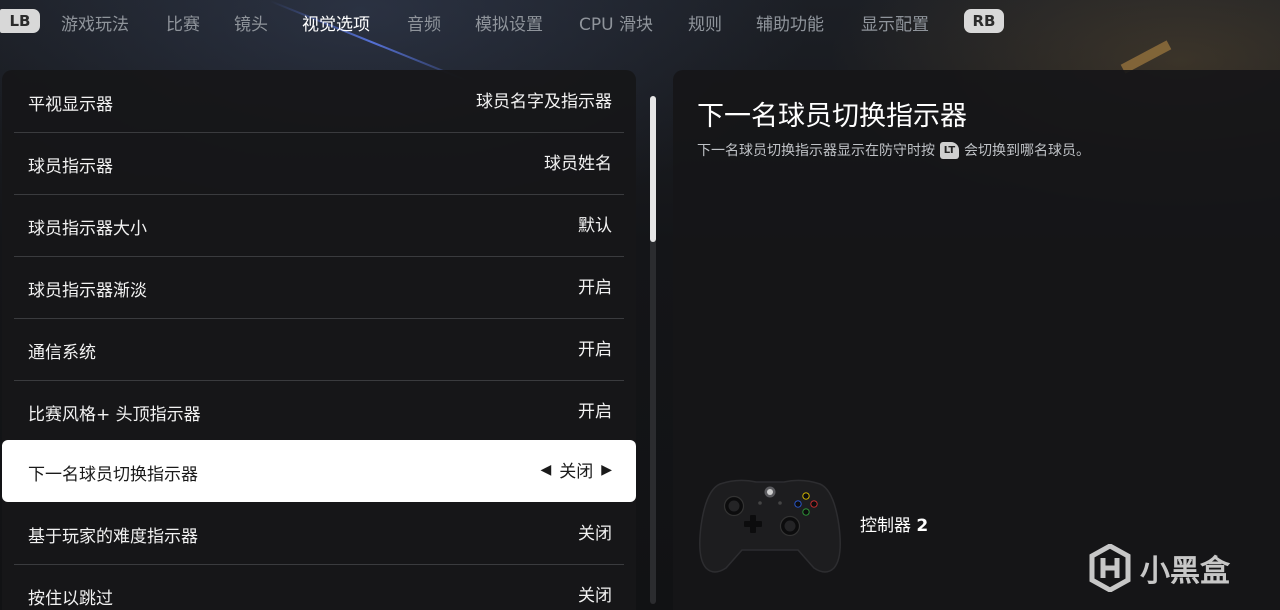 The width and height of the screenshot is (1280, 610). What do you see at coordinates (319, 287) in the screenshot?
I see `setting-row-indicator-fade: 球员指示器渐淡 开启` at bounding box center [319, 287].